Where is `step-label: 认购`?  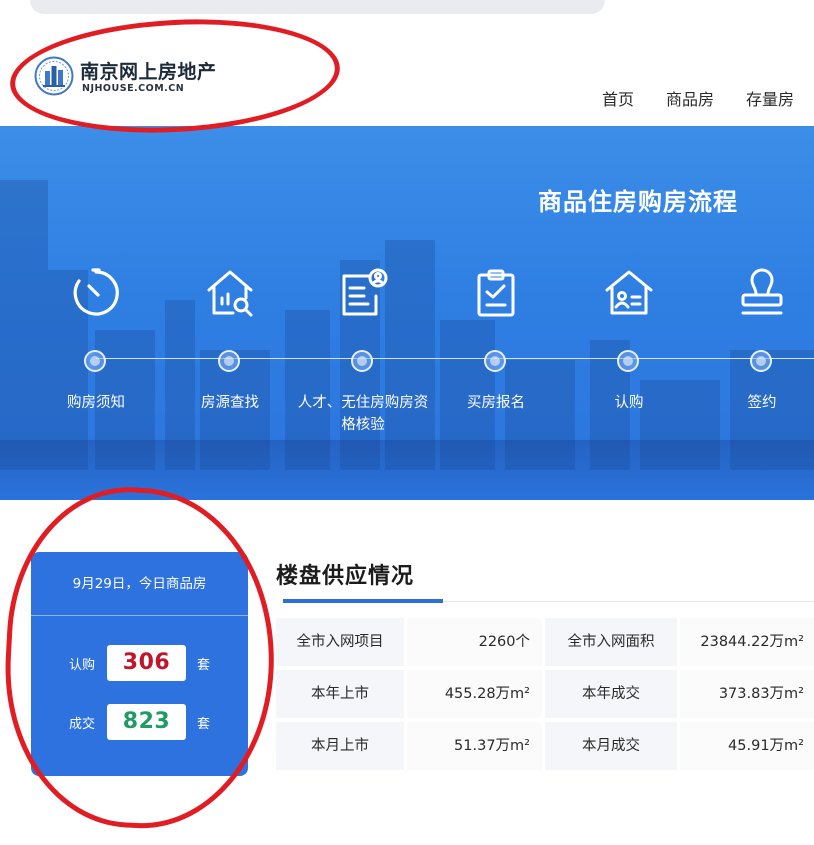
step-label: 认购 is located at coordinates (629, 403).